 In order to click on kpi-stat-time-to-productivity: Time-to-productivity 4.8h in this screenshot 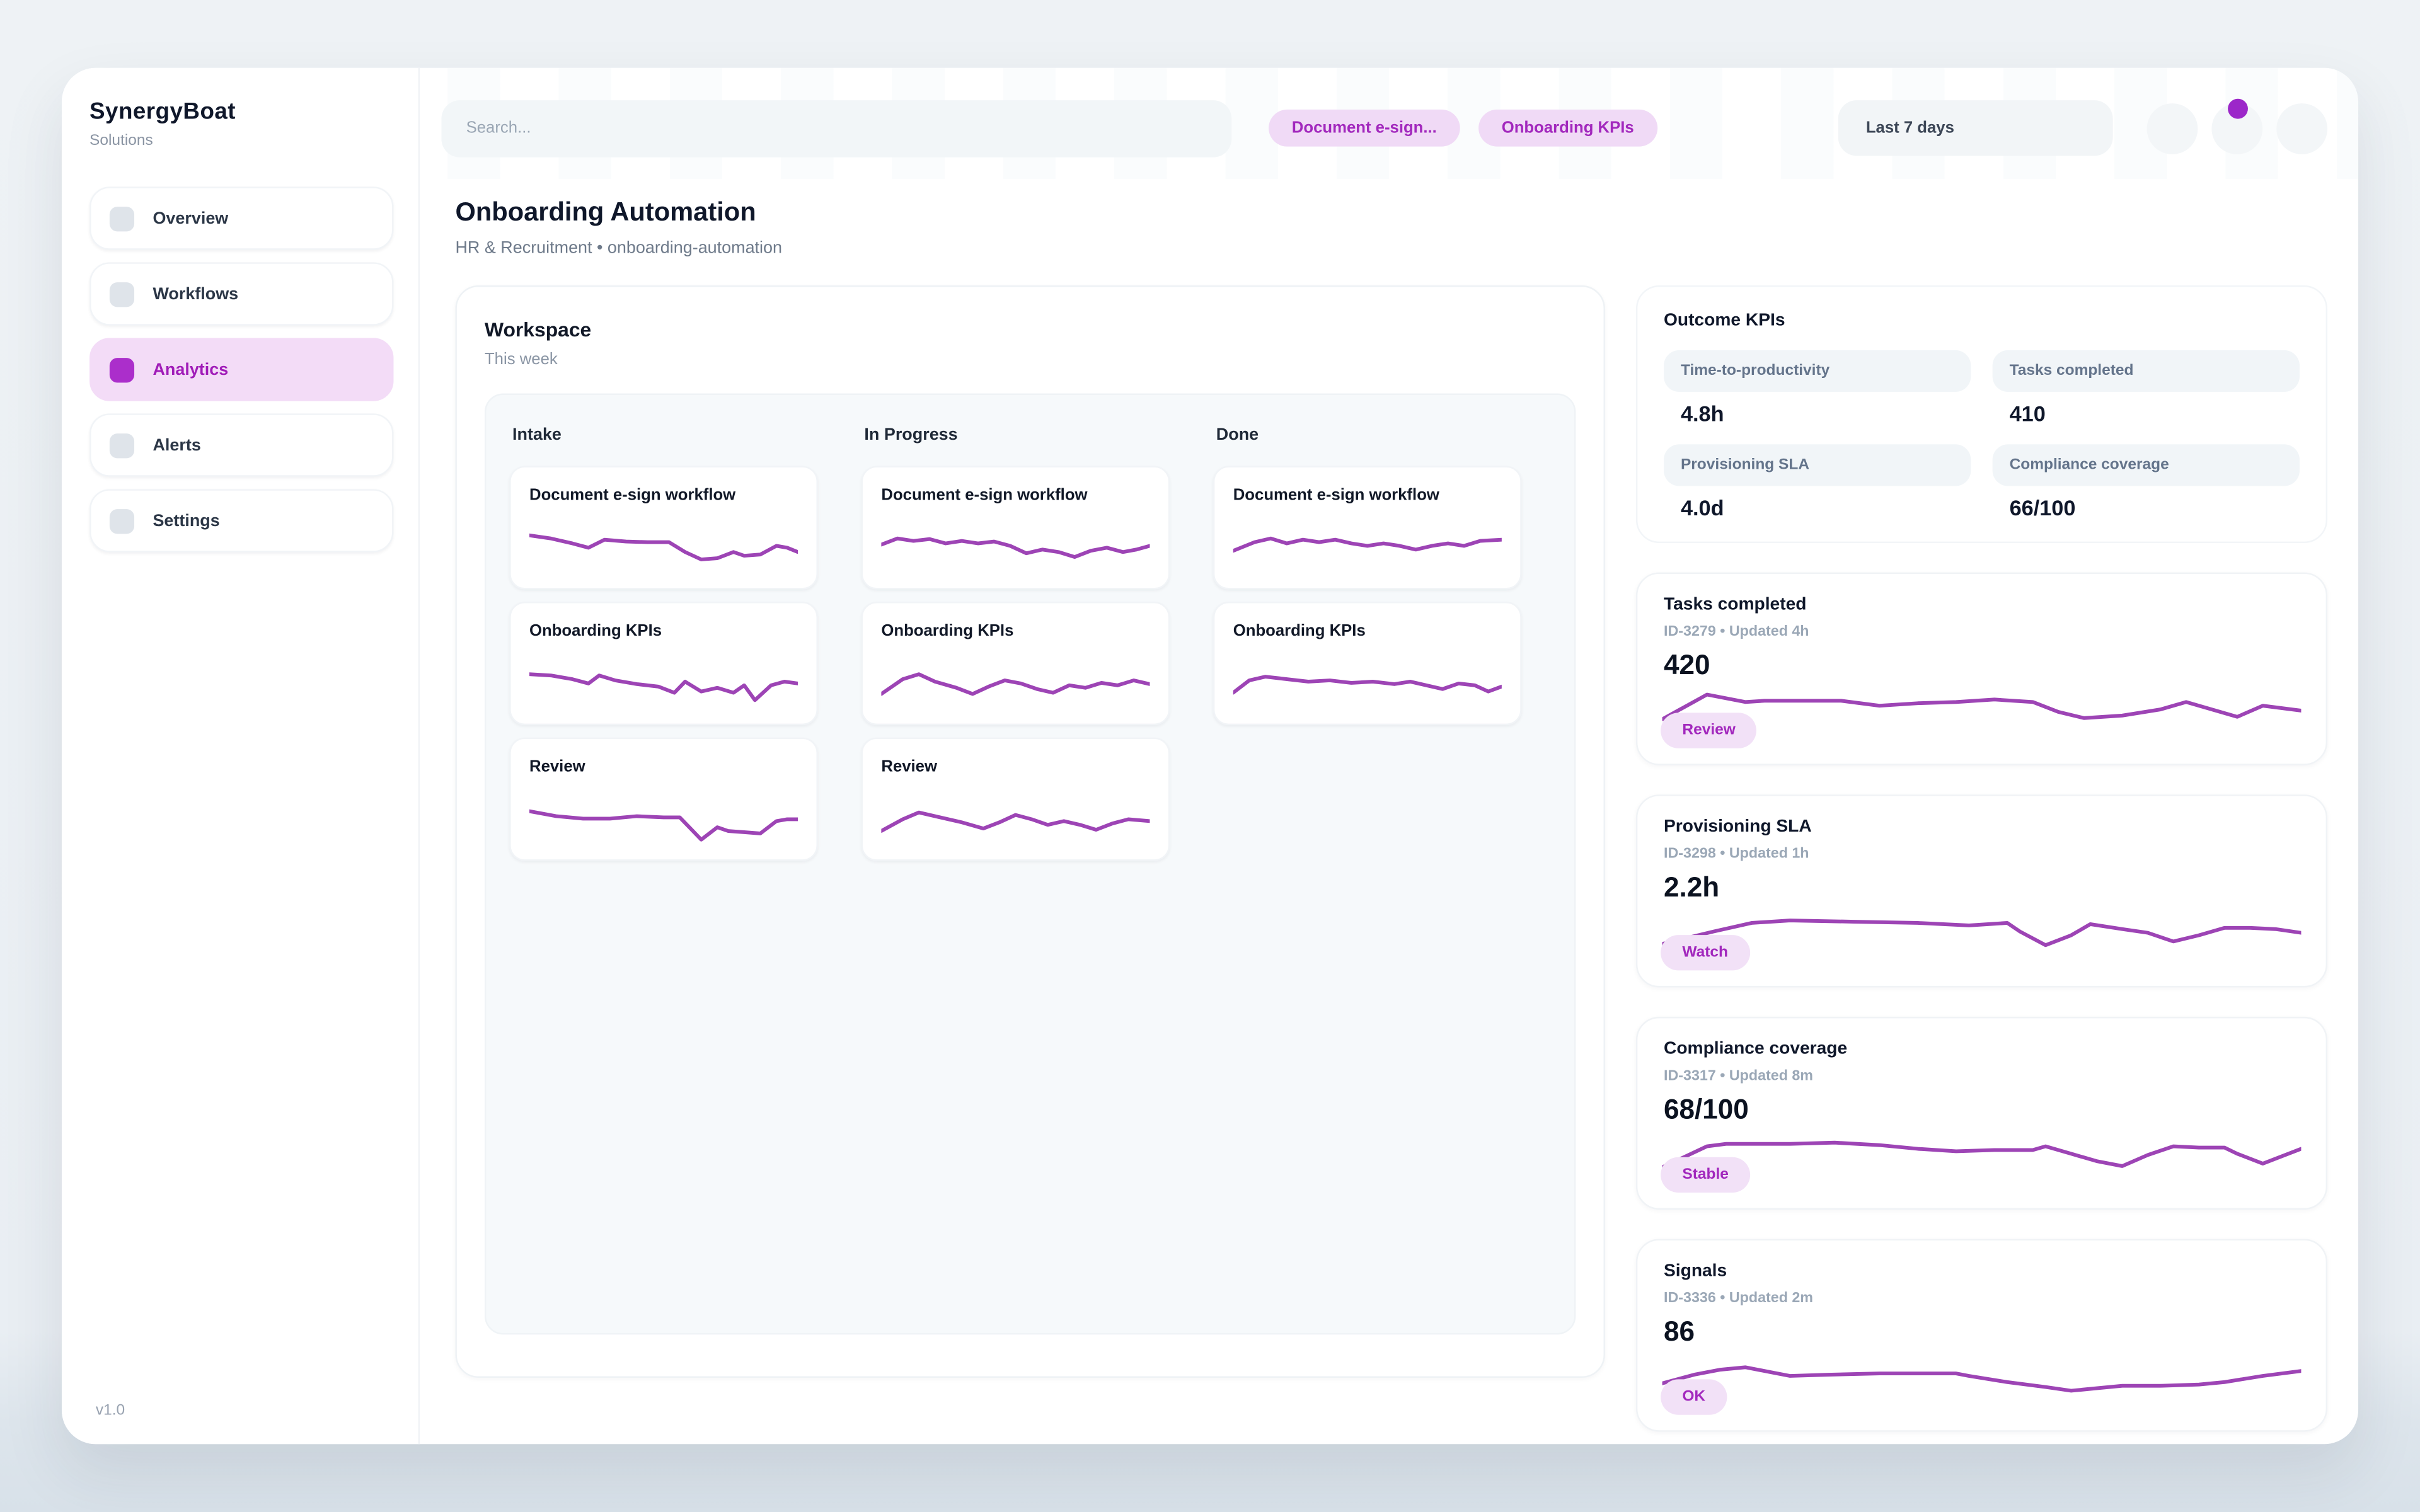, I will do `click(1818, 388)`.